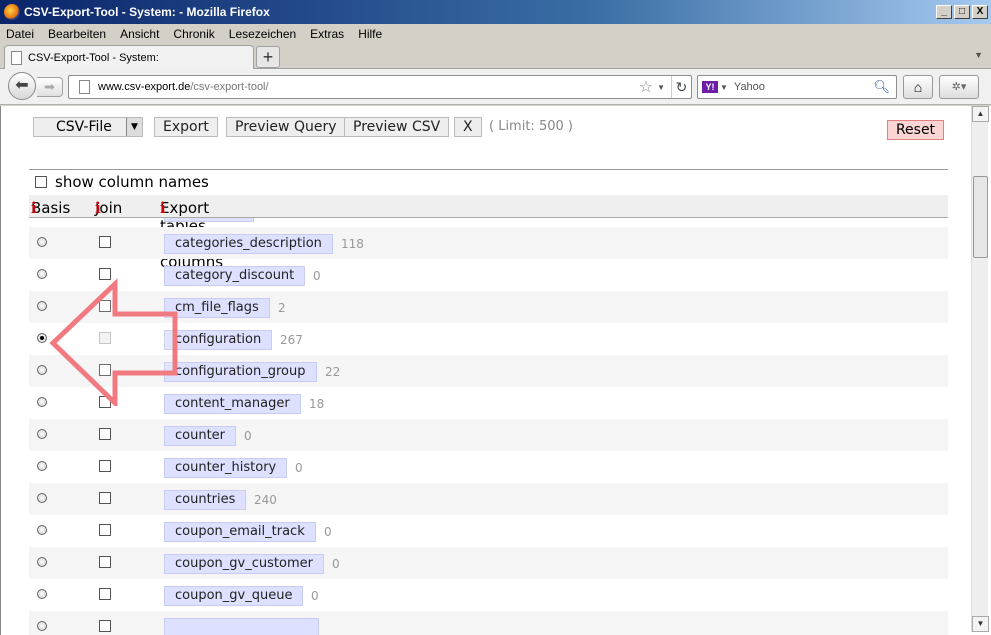 Image resolution: width=991 pixels, height=635 pixels. What do you see at coordinates (248, 244) in the screenshot?
I see `table-name-tag: categories_description` at bounding box center [248, 244].